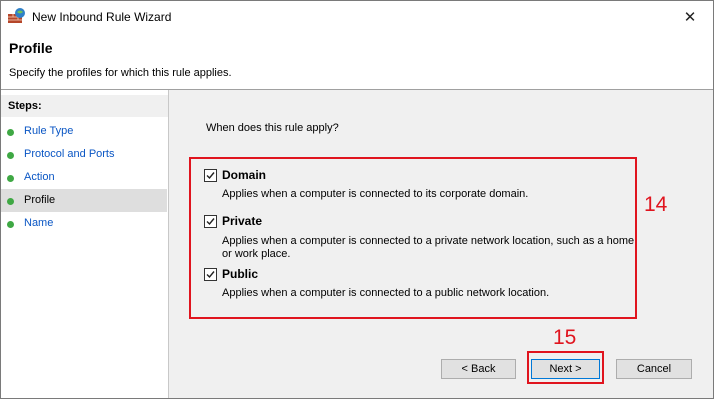 This screenshot has width=714, height=399. What do you see at coordinates (565, 337) in the screenshot?
I see `annotation-step-15: 15` at bounding box center [565, 337].